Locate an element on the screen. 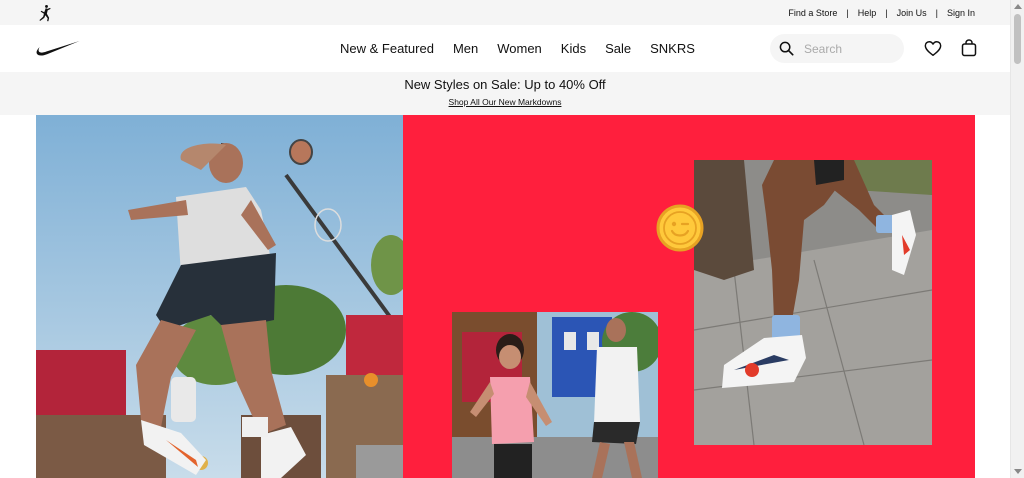 The width and height of the screenshot is (1024, 478). primary-nav: New & Featured Men Women Kids Sale SNKRS is located at coordinates (527, 48).